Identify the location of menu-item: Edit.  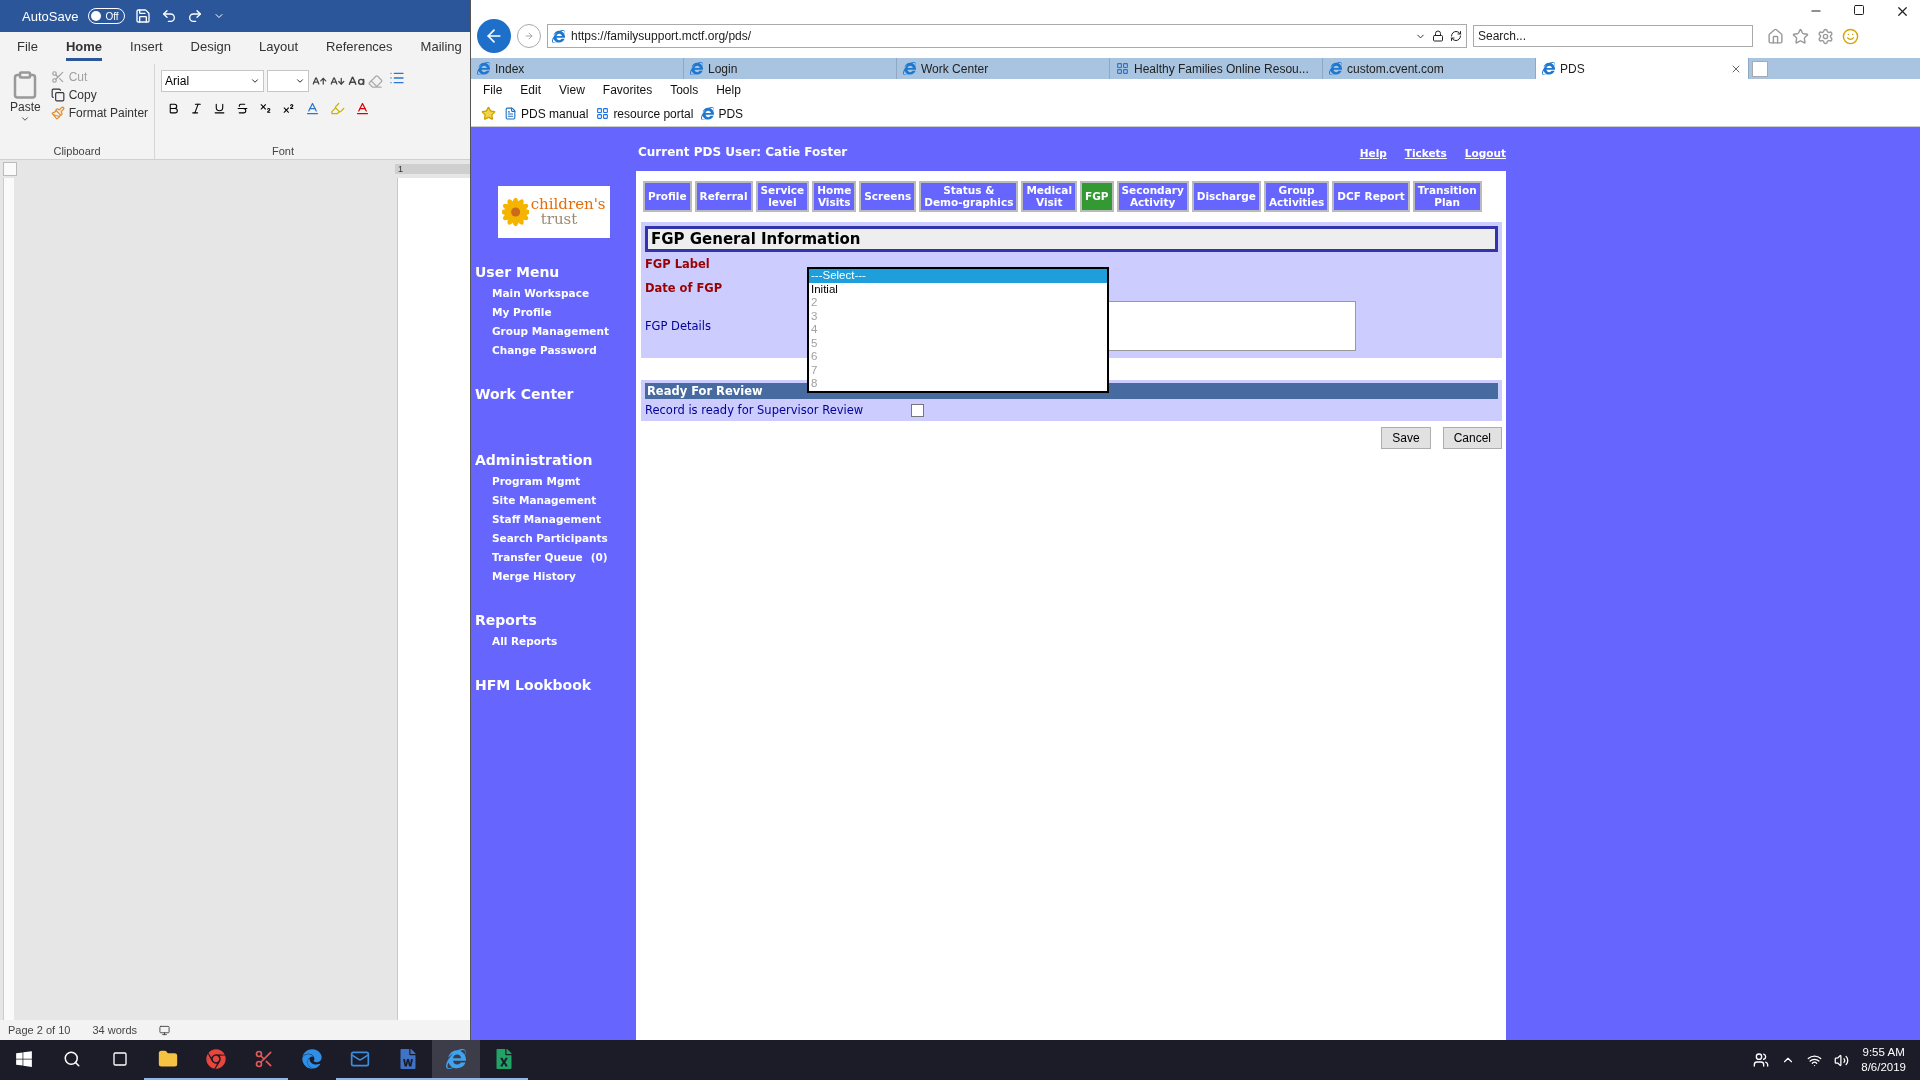
(531, 90).